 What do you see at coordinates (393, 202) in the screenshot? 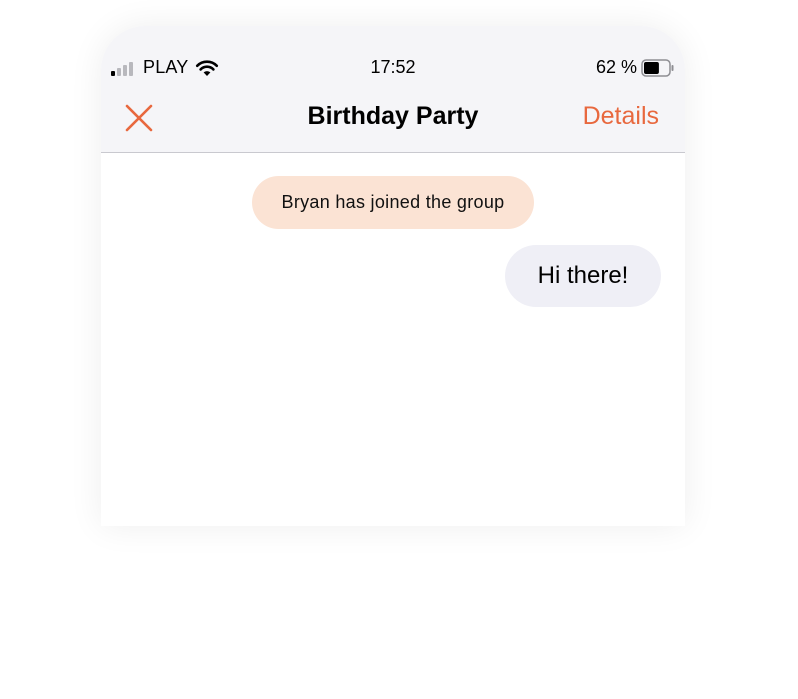
I see `system-message: Bryan has joined the group` at bounding box center [393, 202].